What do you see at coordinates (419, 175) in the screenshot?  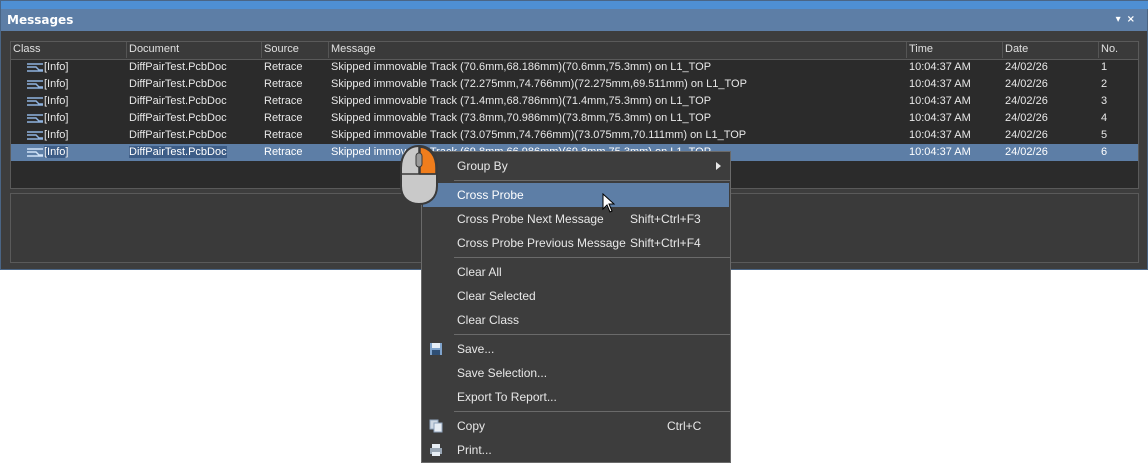 I see `right-click-mouse-icon` at bounding box center [419, 175].